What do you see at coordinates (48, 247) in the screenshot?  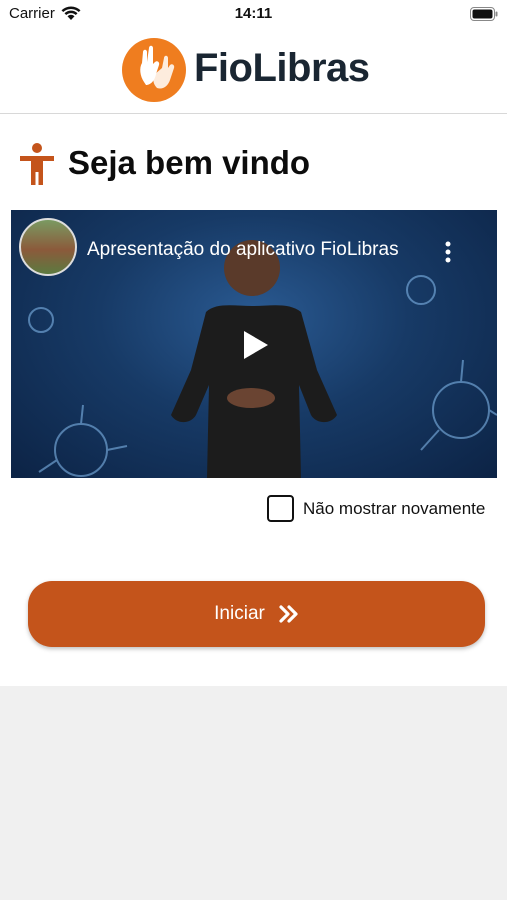 I see `channel-avatar` at bounding box center [48, 247].